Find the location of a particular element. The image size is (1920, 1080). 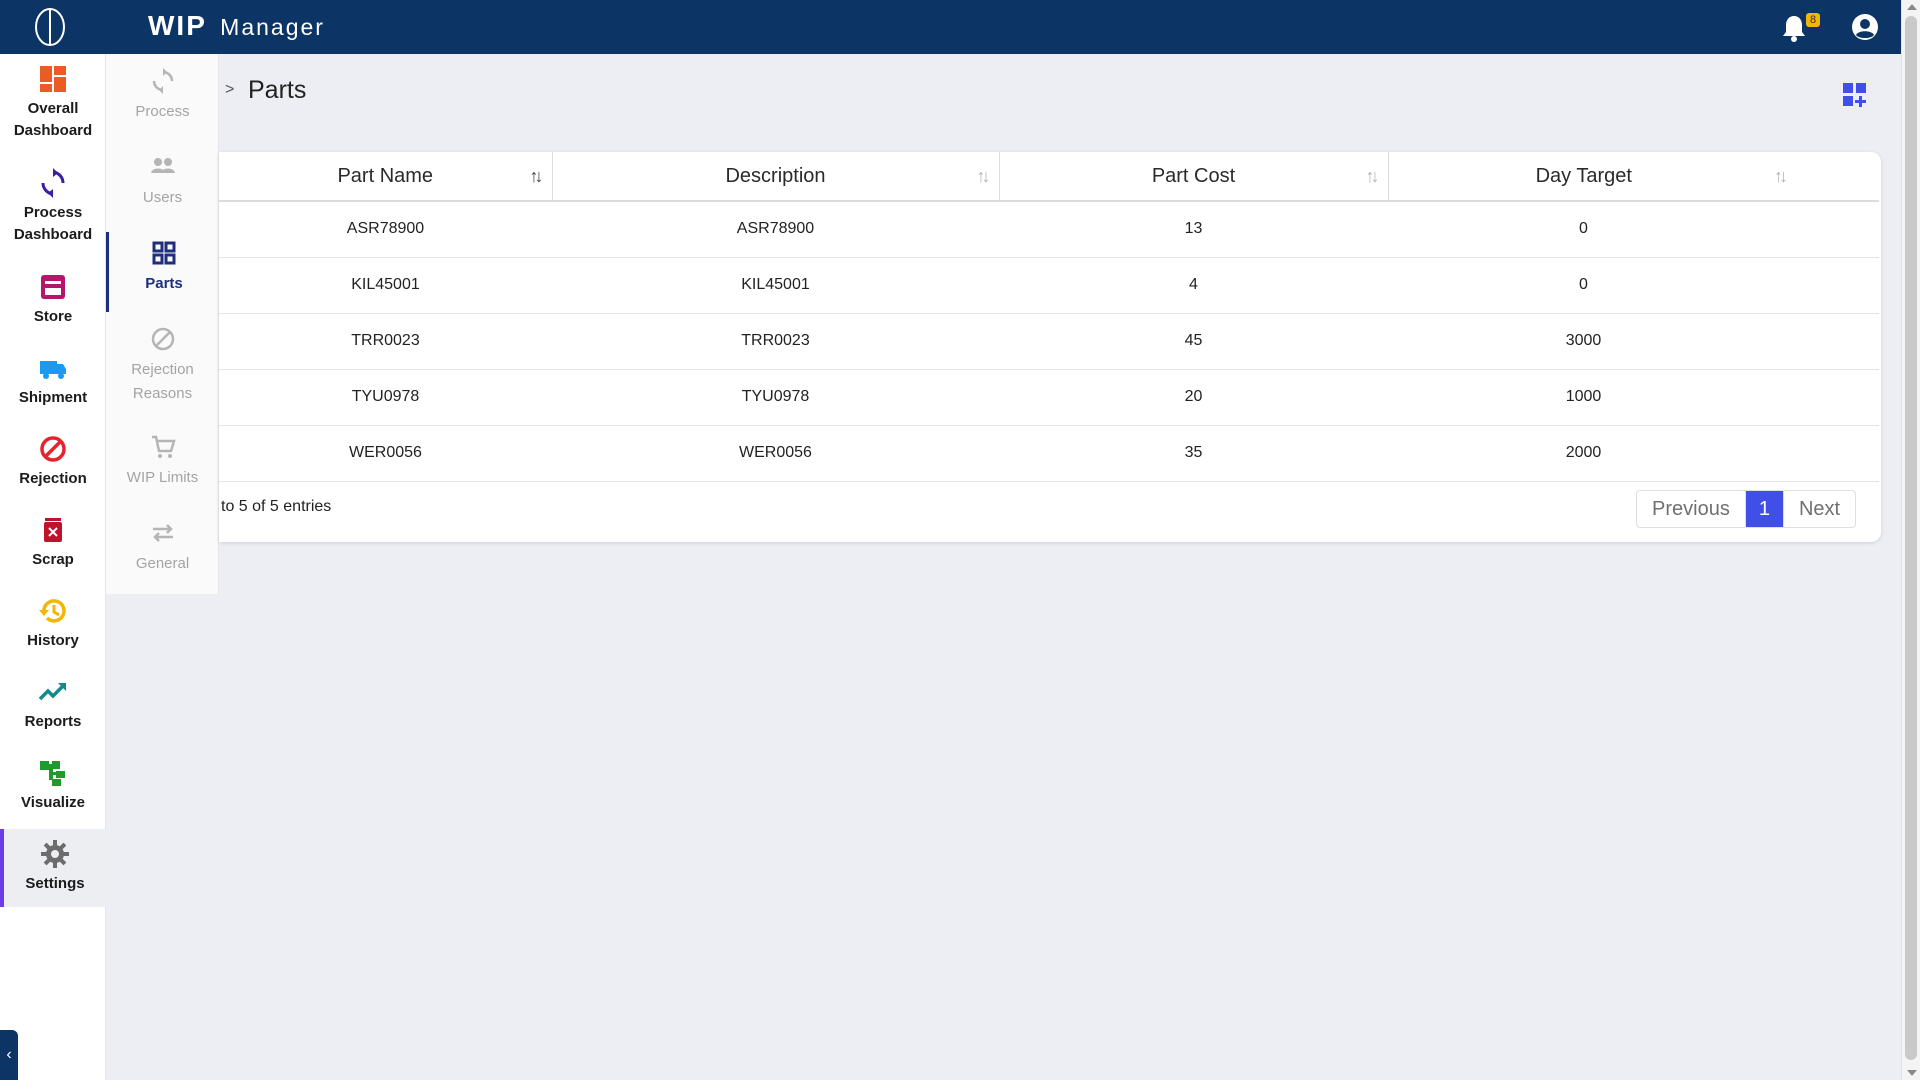

sidebar-item-reports: Reports is located at coordinates (53, 705).